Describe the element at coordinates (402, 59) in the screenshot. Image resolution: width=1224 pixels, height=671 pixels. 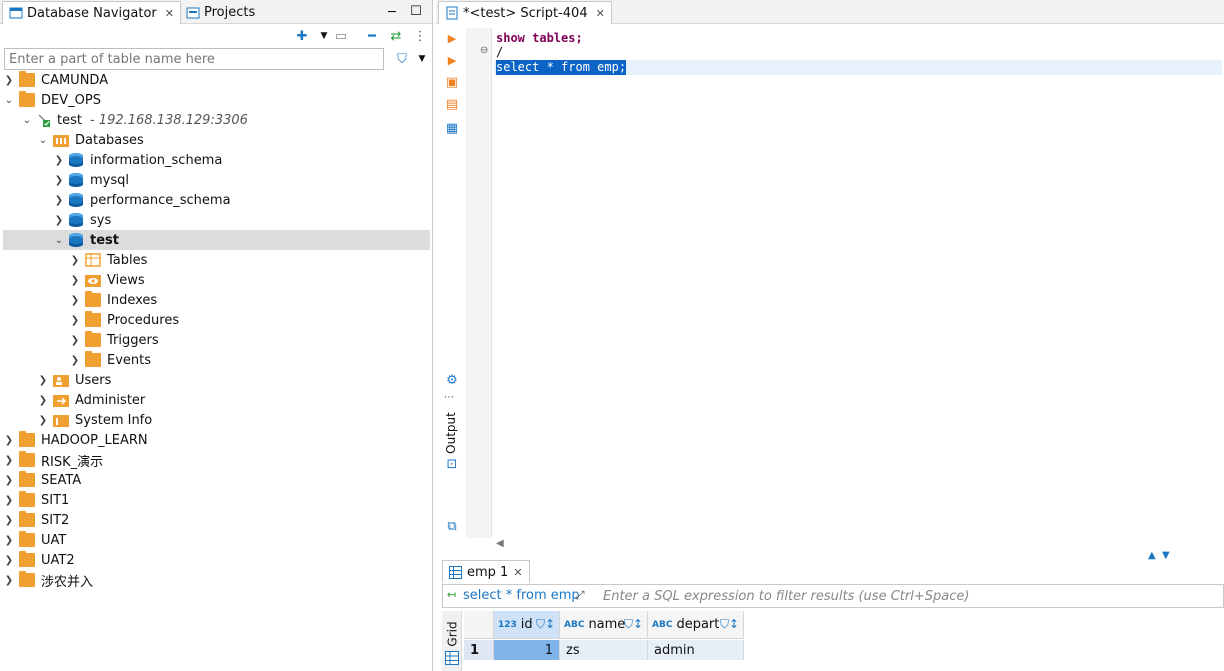
I see `filter-icon: ⛉` at that location.